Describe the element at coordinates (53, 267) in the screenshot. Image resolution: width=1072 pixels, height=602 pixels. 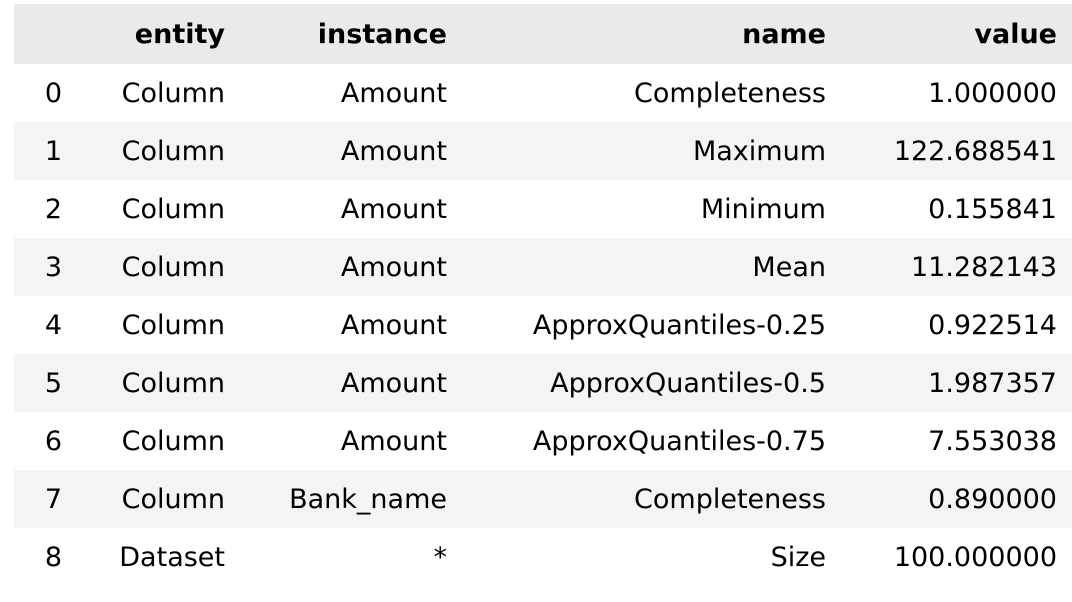
I see `row-index: 3` at that location.